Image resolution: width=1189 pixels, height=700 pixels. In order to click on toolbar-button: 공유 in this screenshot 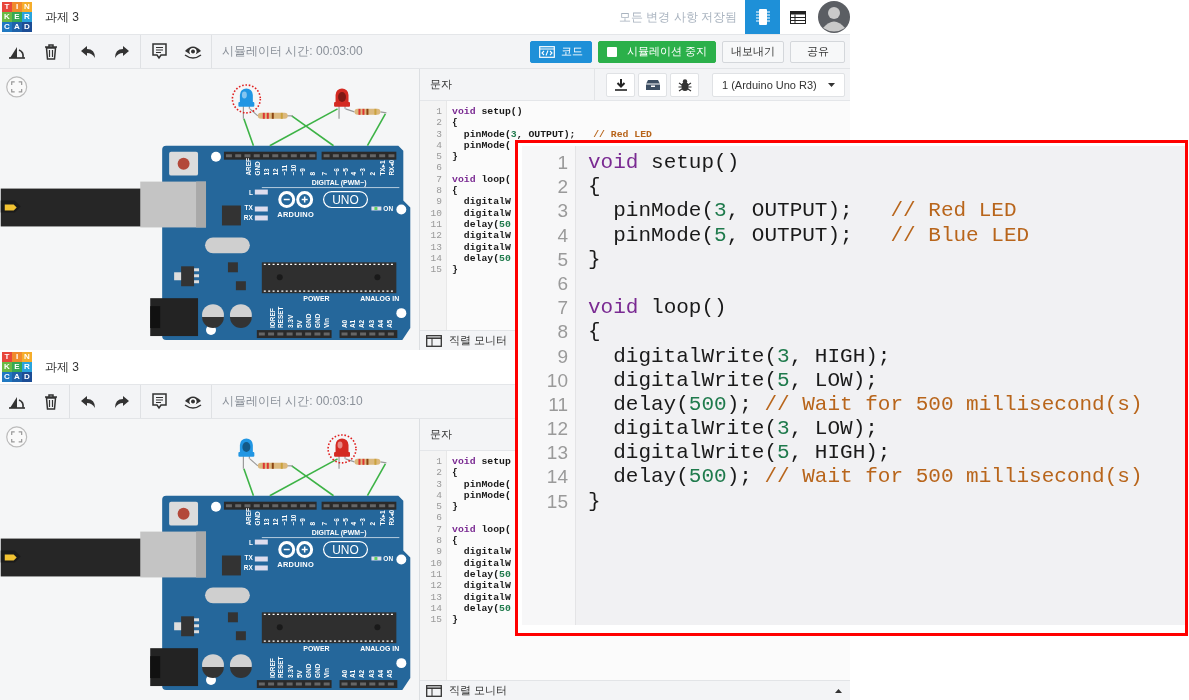, I will do `click(817, 51)`.